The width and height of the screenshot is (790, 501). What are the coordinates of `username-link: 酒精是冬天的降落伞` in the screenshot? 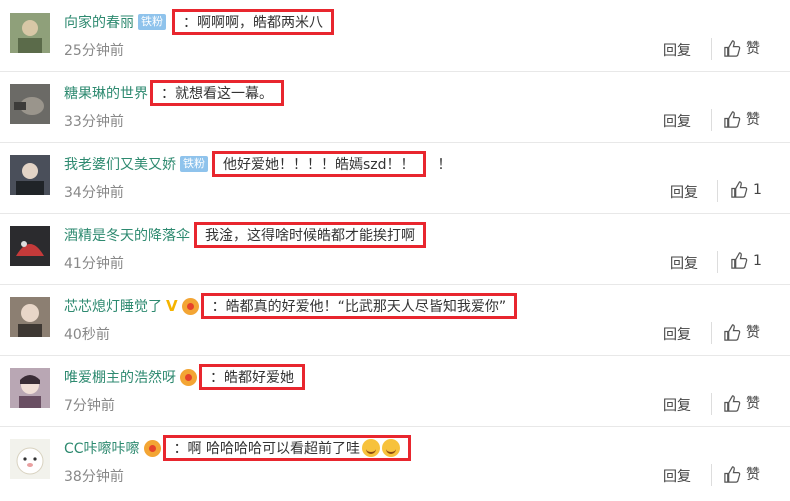 It's located at (127, 235).